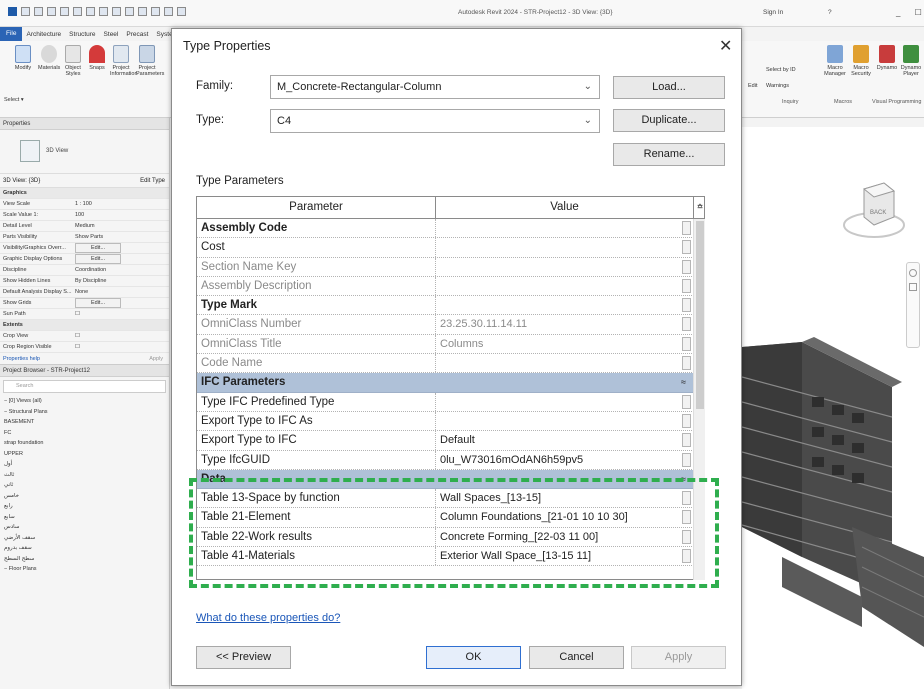 This screenshot has height=689, width=924. I want to click on browser-tree-item: خامس, so click(86, 496).